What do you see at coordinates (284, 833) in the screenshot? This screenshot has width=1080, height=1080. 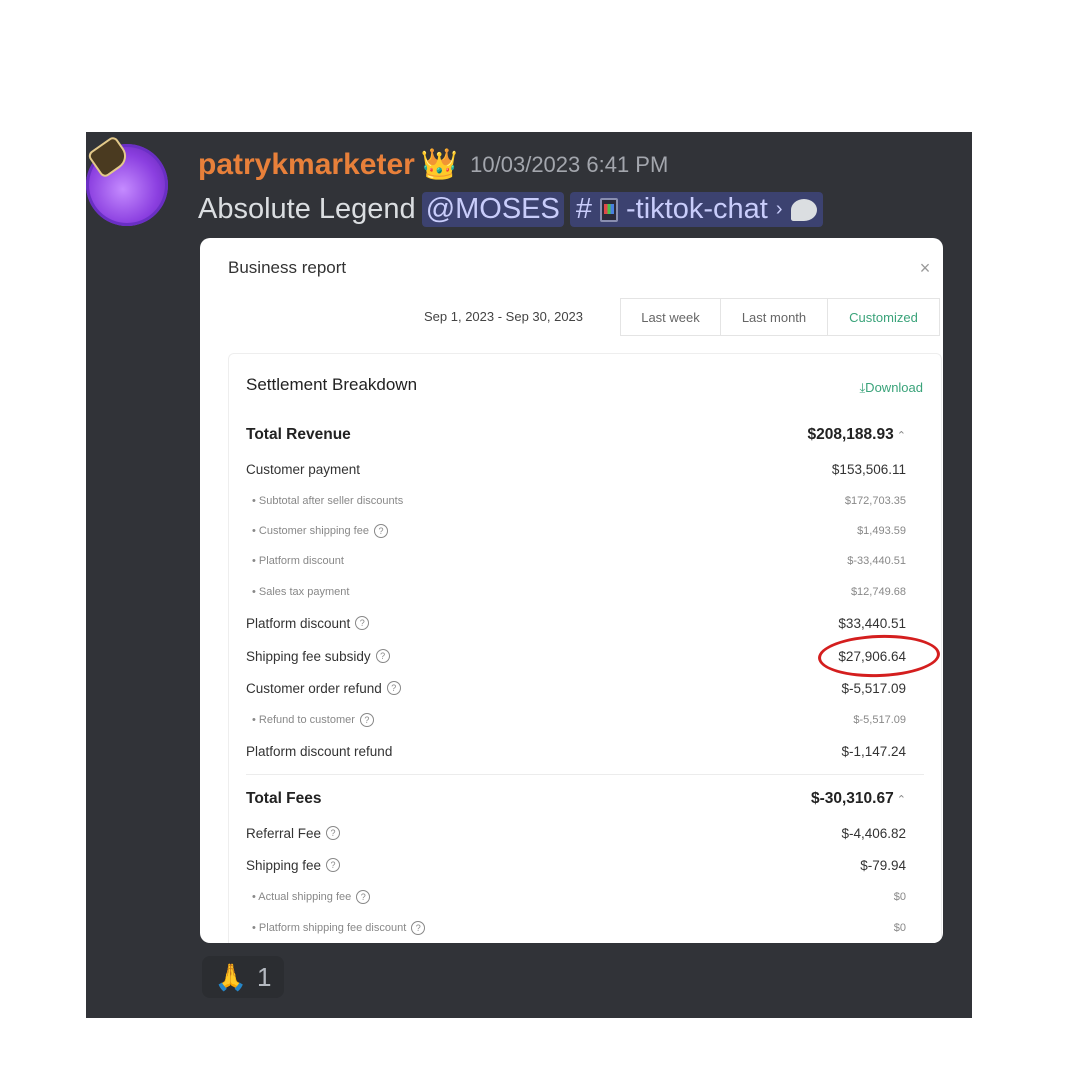 I see `row-label: Referral Fee` at bounding box center [284, 833].